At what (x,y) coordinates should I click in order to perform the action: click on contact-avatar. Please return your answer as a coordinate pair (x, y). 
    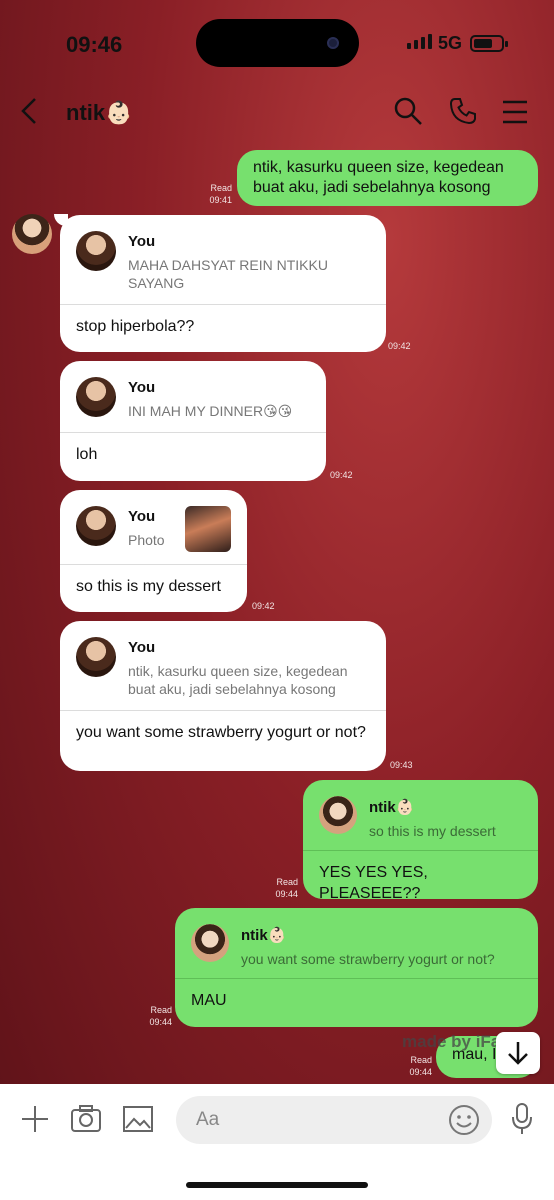
    Looking at the image, I should click on (32, 234).